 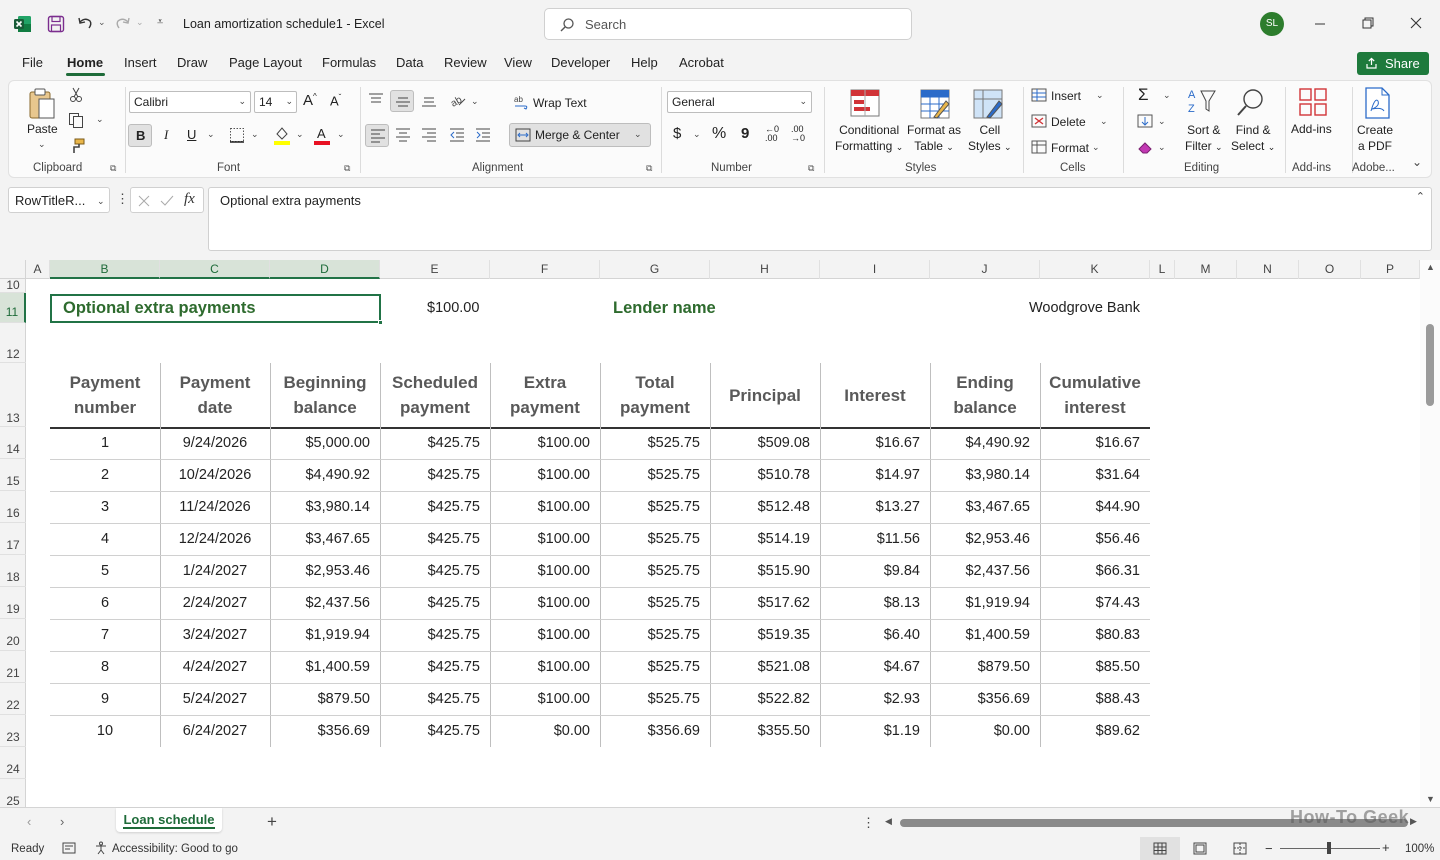 What do you see at coordinates (341, 134) in the screenshot?
I see `font-color-dropdown-icon: ⌄` at bounding box center [341, 134].